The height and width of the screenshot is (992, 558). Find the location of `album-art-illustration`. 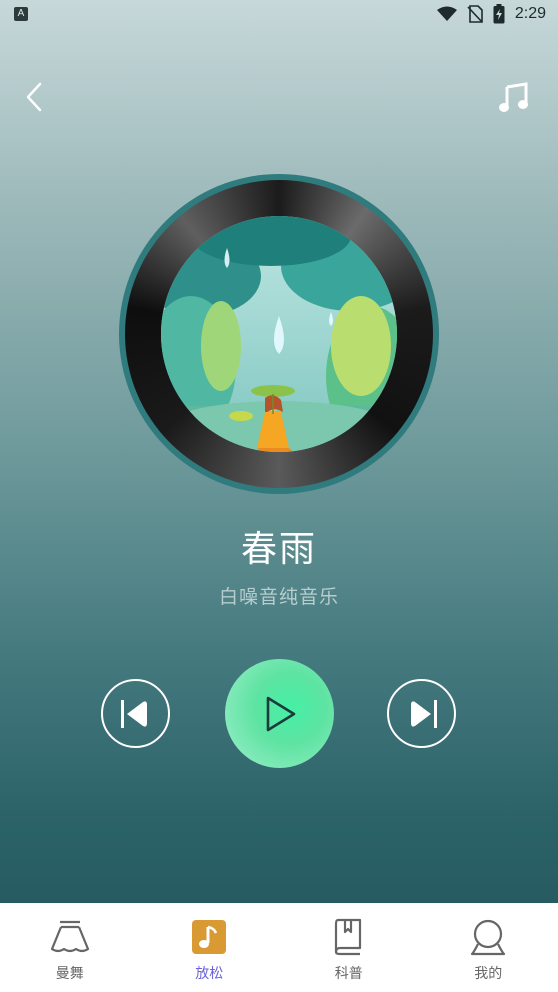

album-art-illustration is located at coordinates (279, 334).